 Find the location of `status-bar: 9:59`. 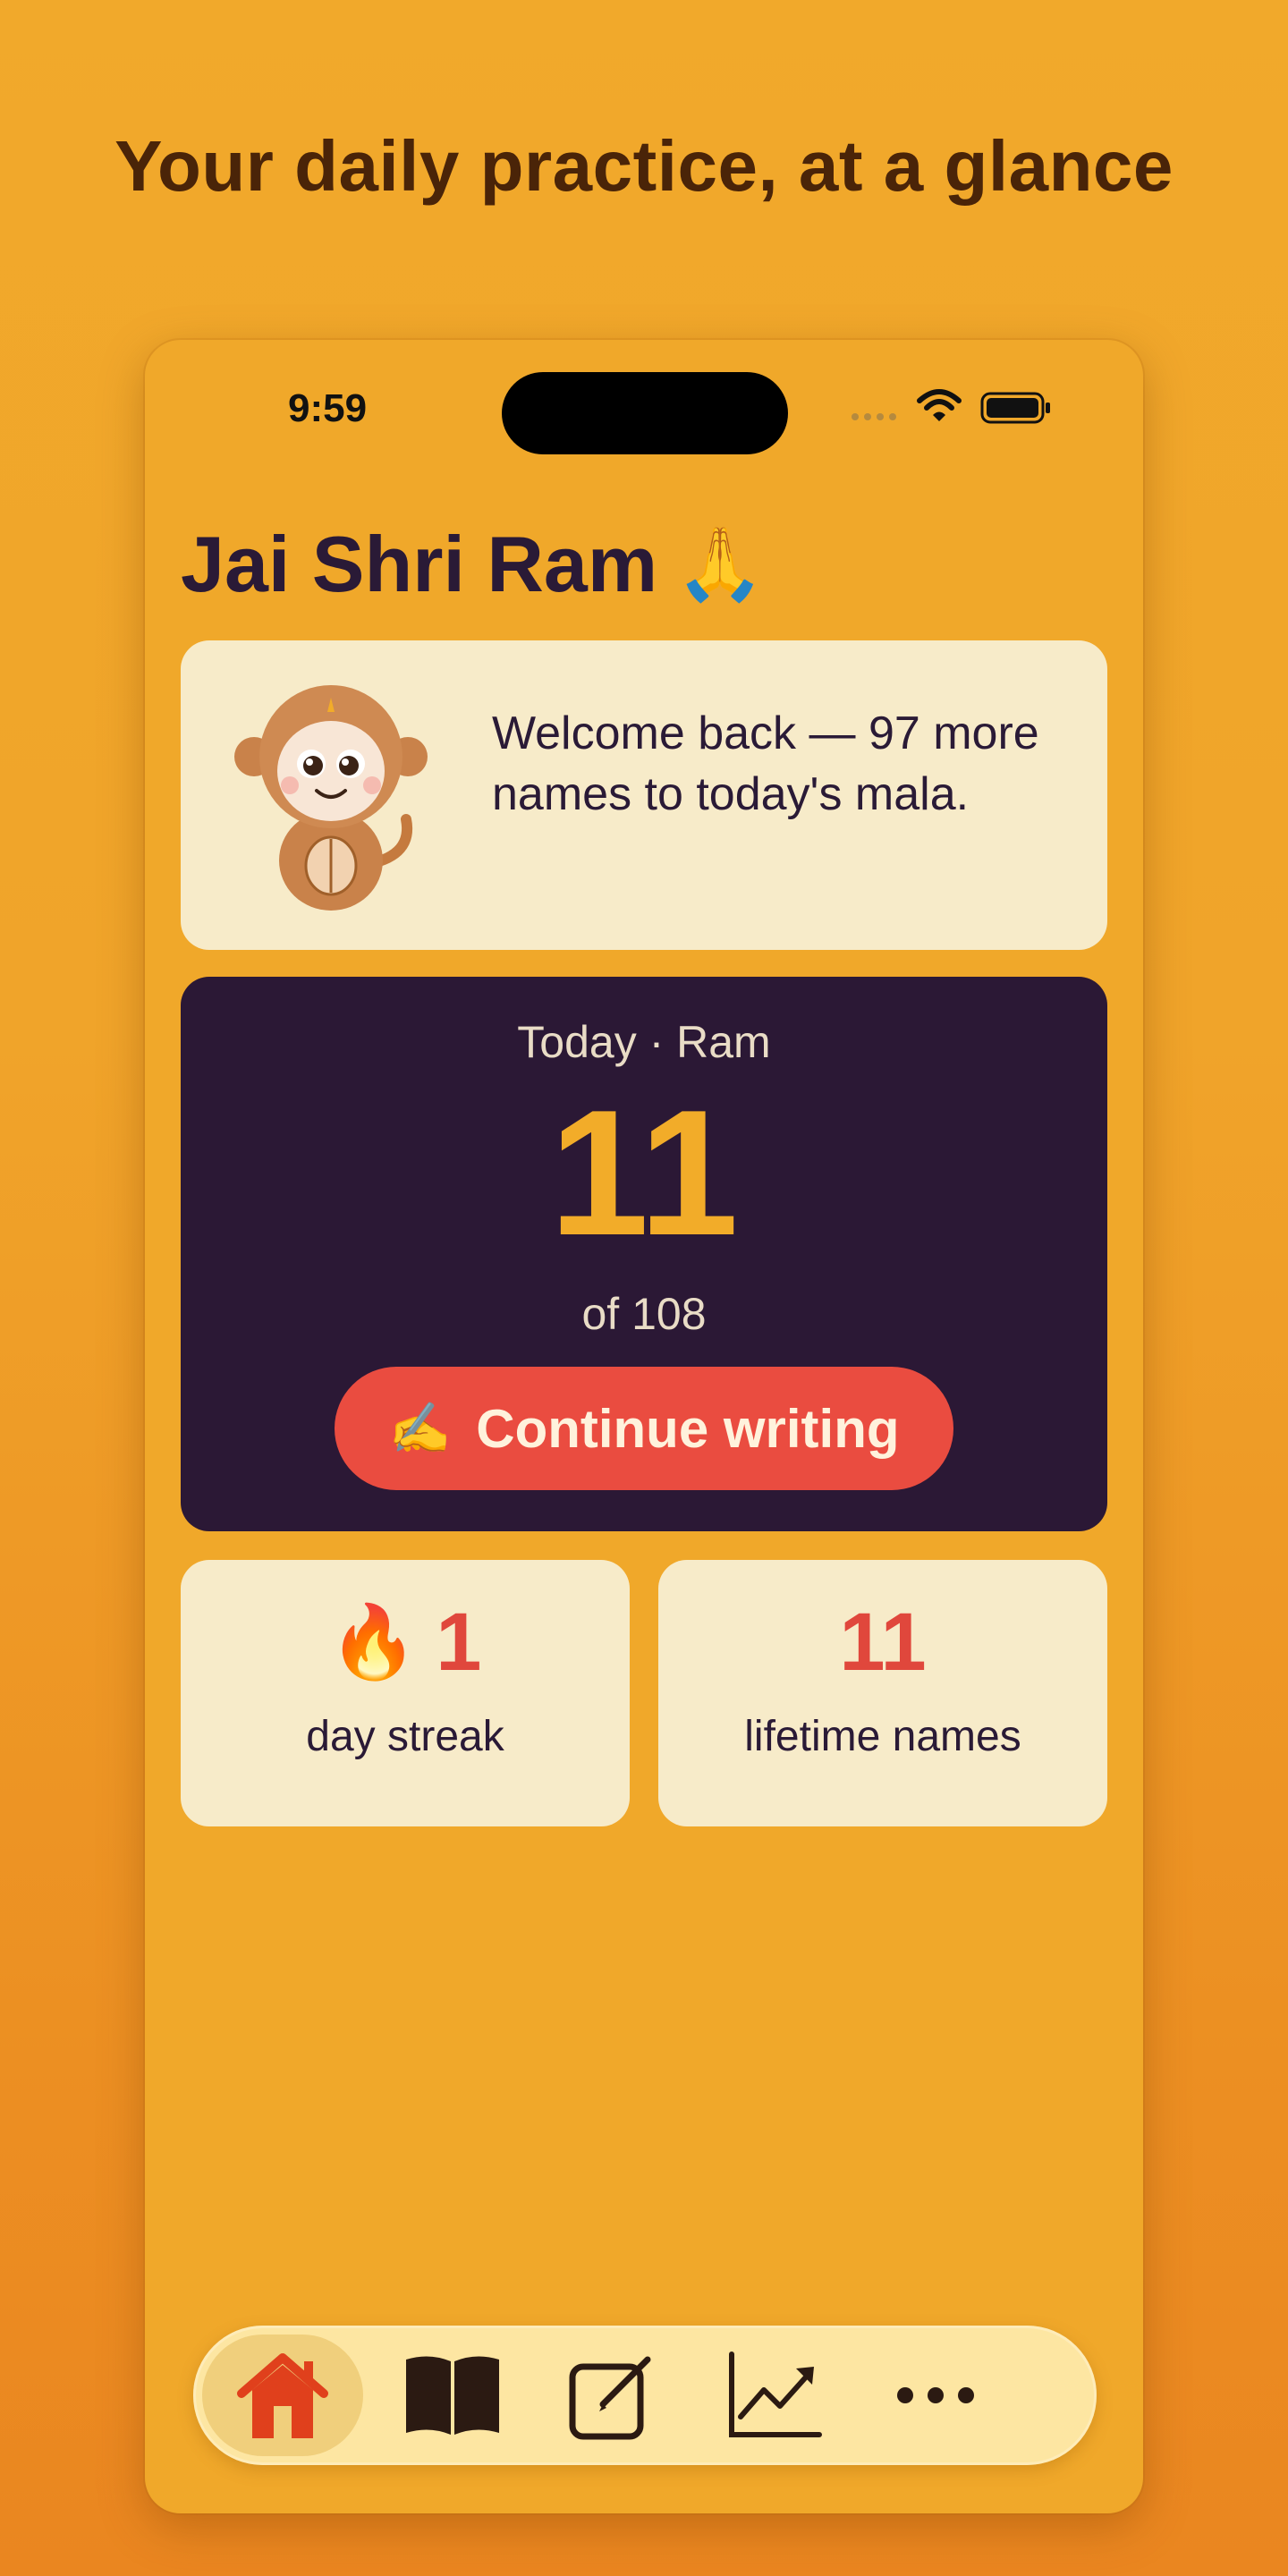

status-bar: 9:59 is located at coordinates (644, 397).